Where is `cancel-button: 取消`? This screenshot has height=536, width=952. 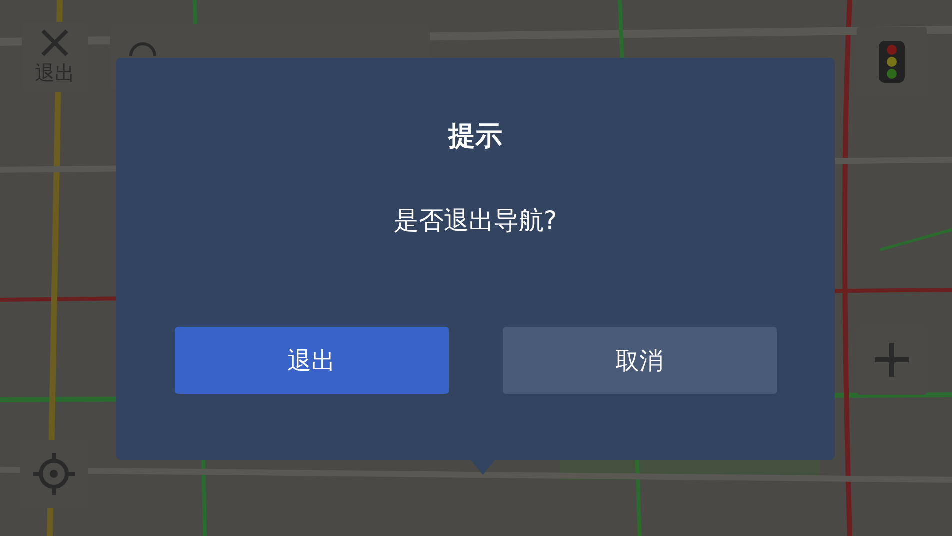 cancel-button: 取消 is located at coordinates (639, 360).